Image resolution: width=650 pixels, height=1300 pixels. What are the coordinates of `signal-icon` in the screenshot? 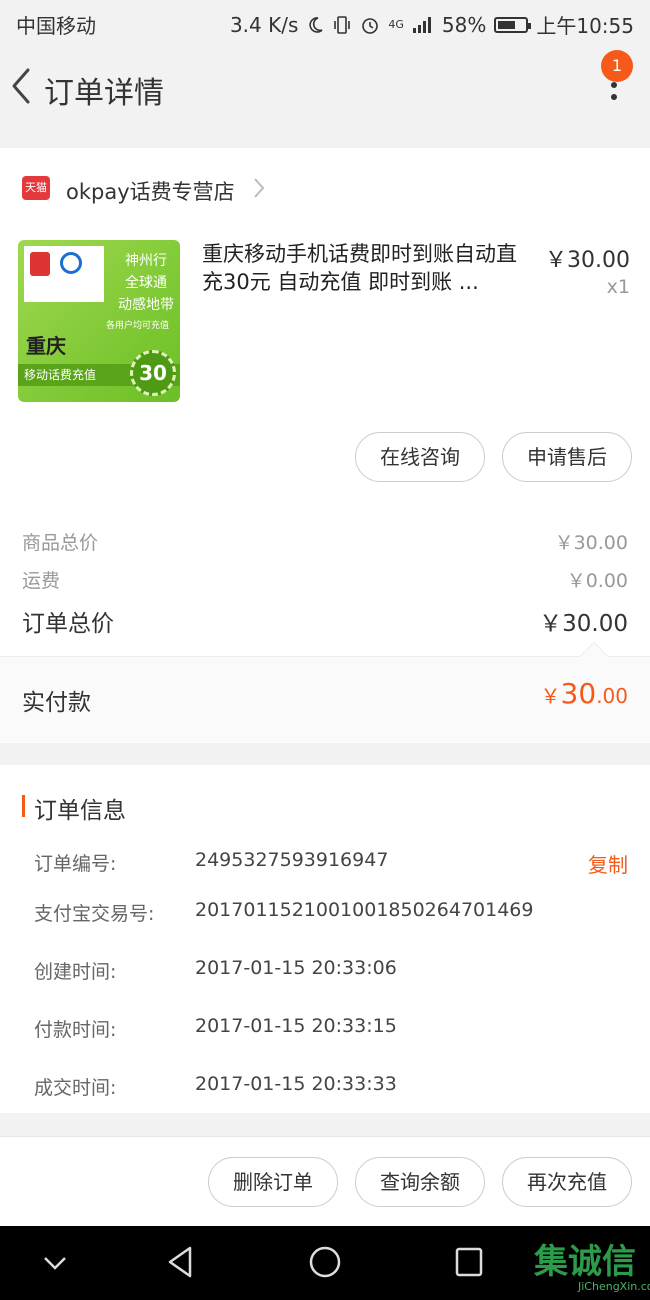 It's located at (421, 24).